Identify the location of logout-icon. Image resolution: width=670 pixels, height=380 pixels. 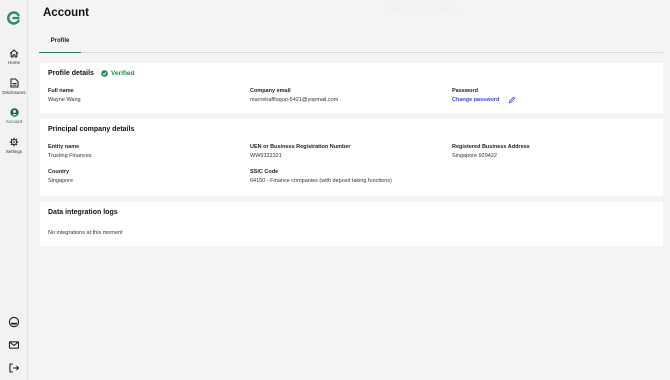
(14, 368).